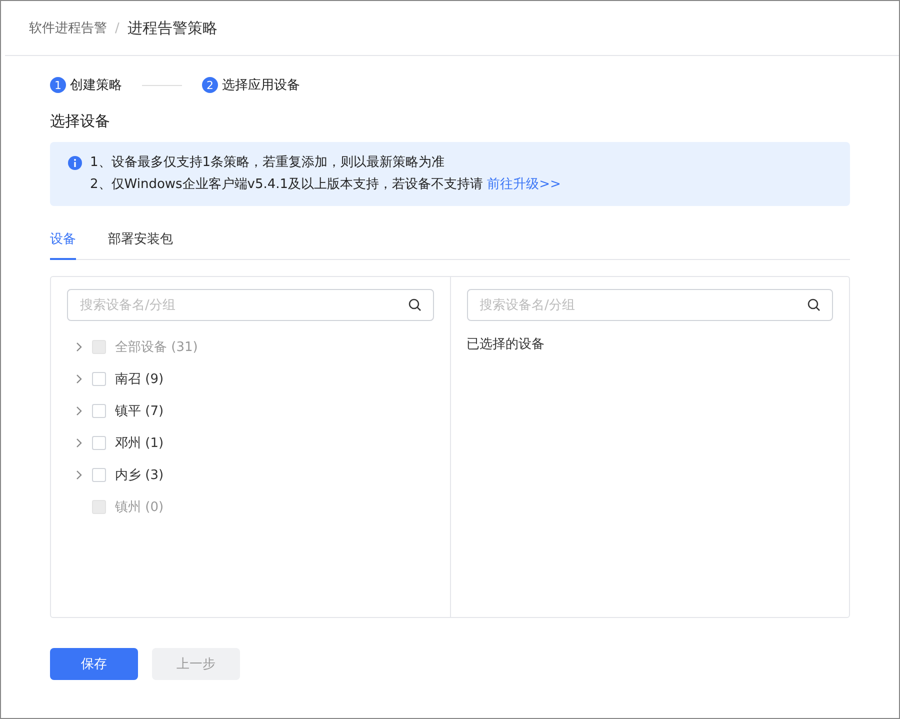 This screenshot has width=900, height=719. Describe the element at coordinates (139, 475) in the screenshot. I see `tree-item-label: 内乡 (3)` at that location.